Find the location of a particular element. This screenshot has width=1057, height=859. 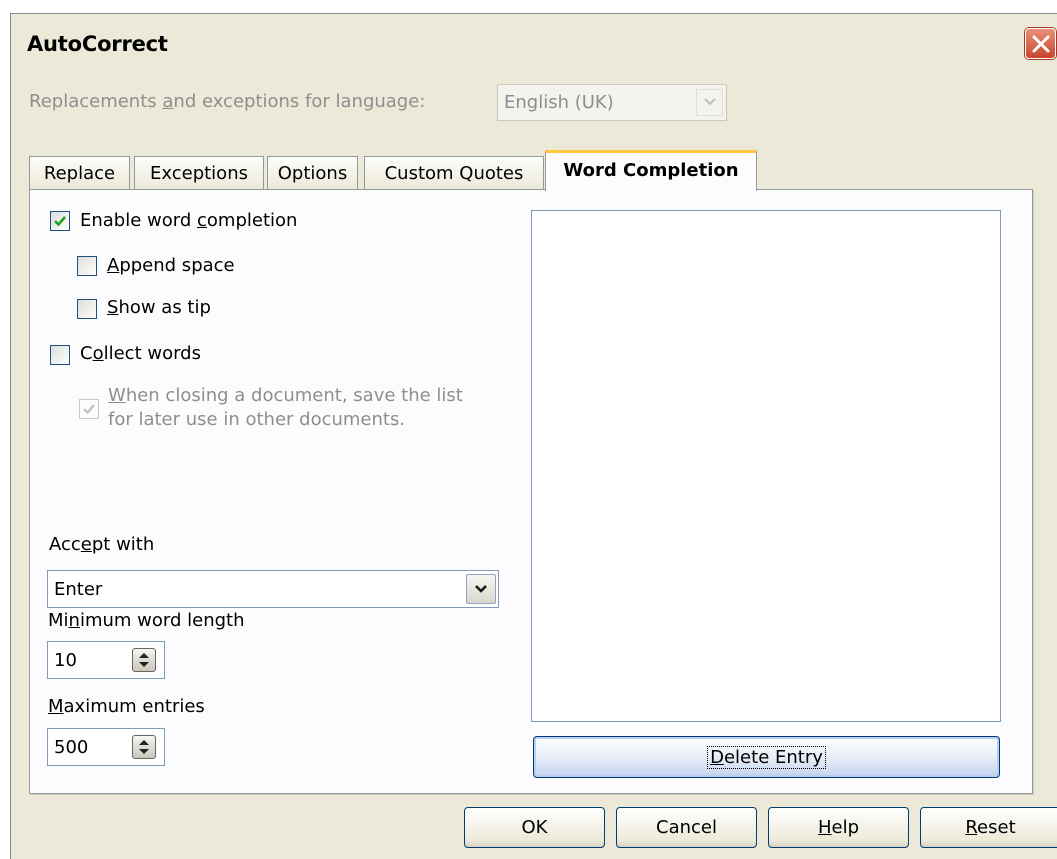

save-list-checkbox is located at coordinates (89, 409).